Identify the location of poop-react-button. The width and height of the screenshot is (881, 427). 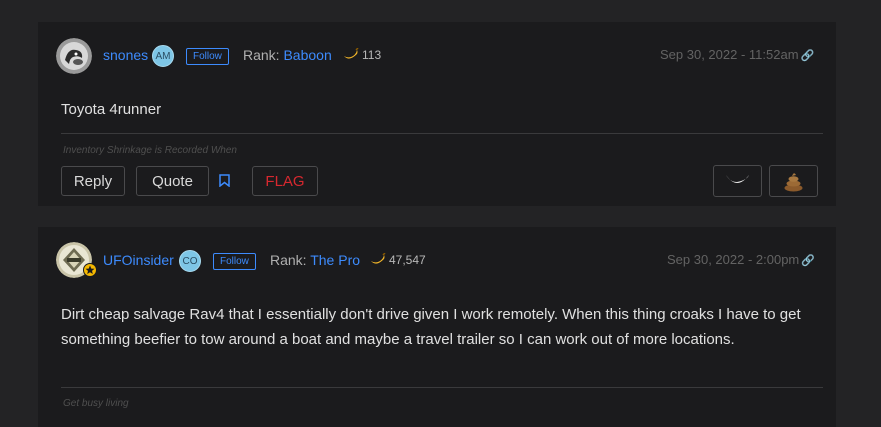
(793, 181).